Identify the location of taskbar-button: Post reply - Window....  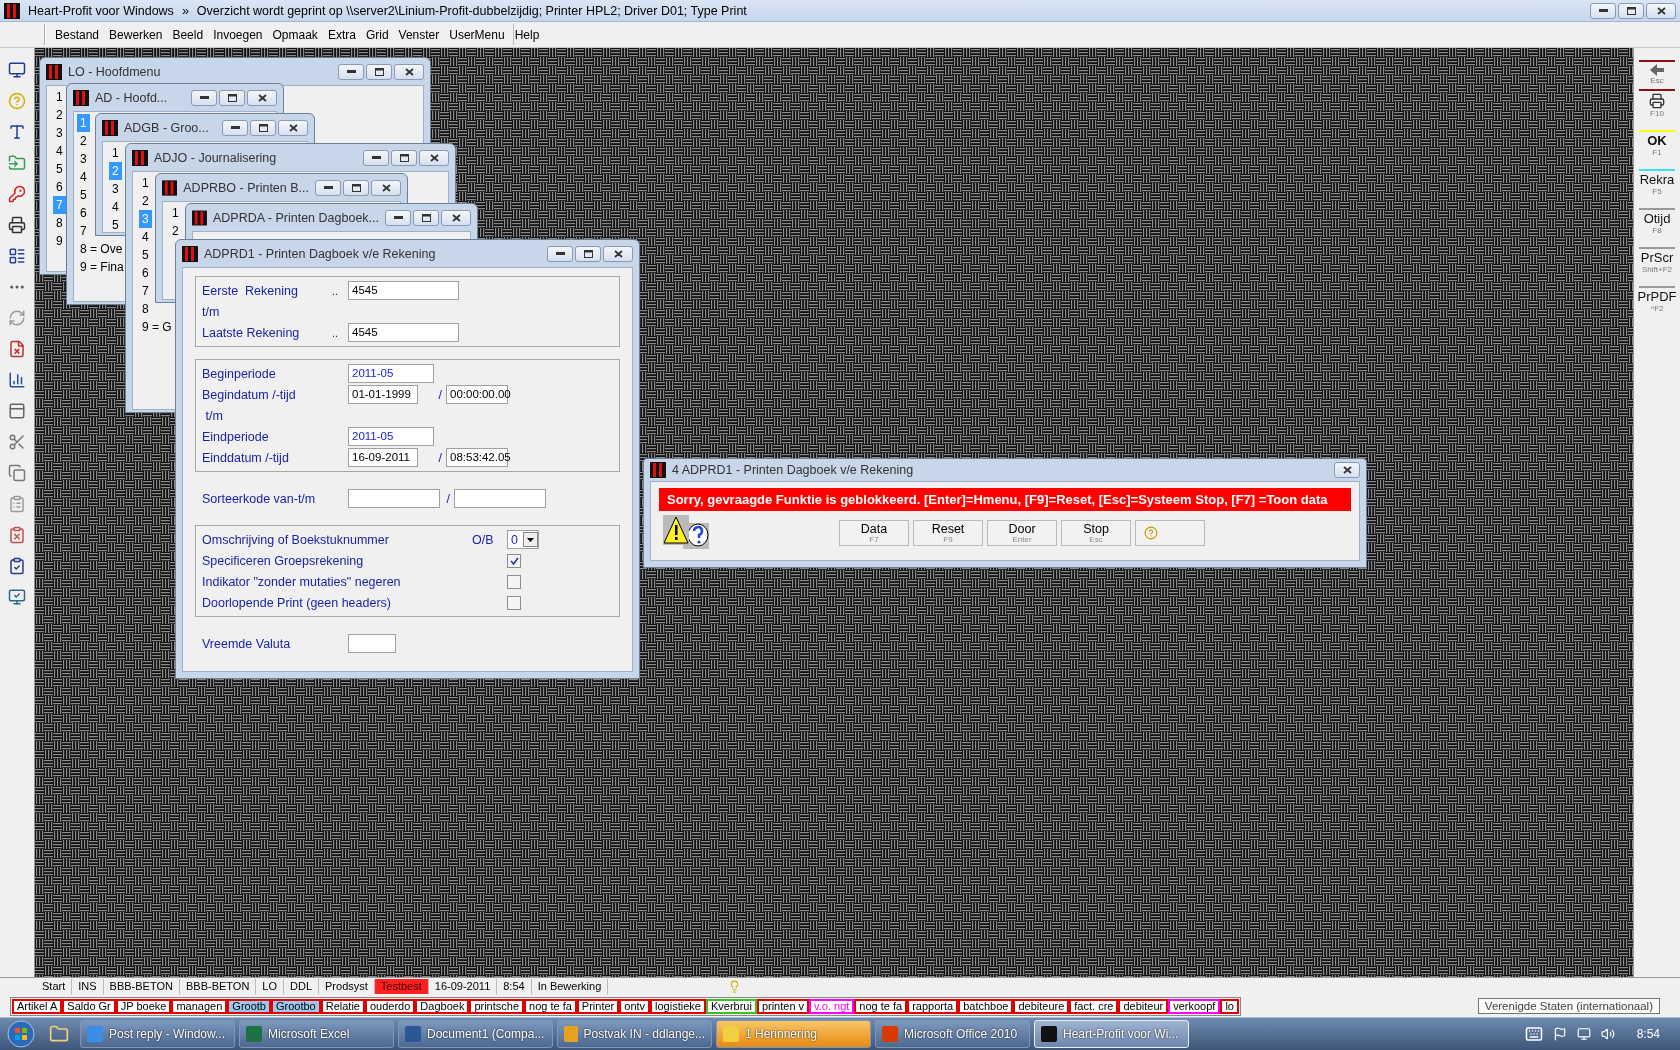
(157, 1034).